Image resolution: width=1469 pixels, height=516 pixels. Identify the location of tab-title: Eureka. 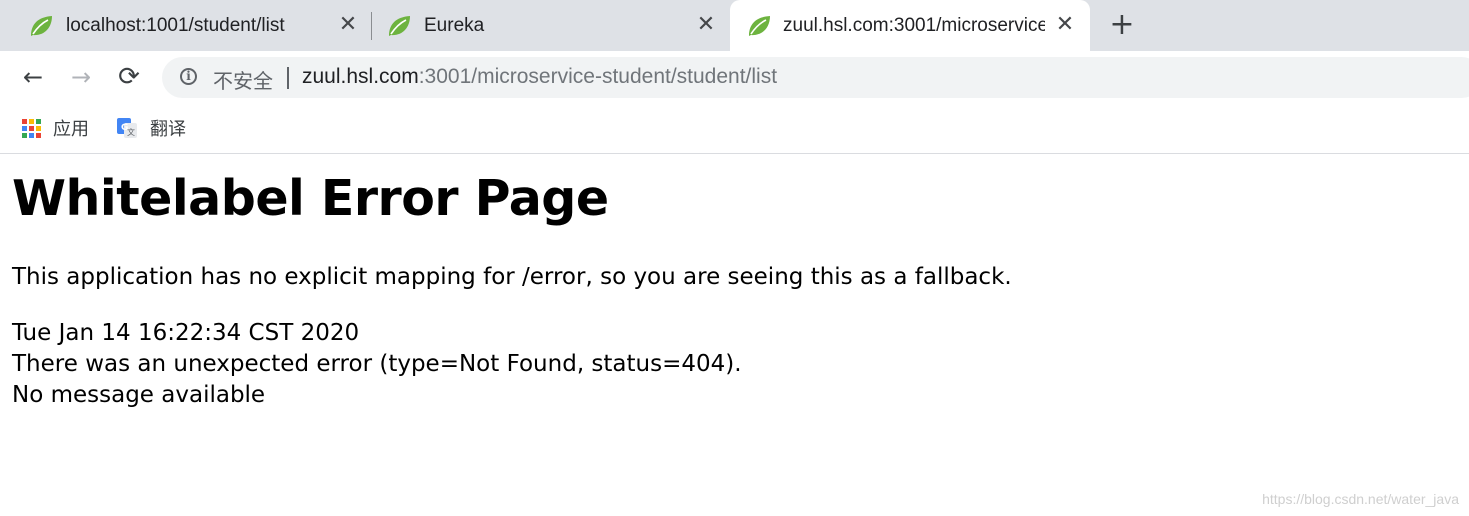
(454, 25).